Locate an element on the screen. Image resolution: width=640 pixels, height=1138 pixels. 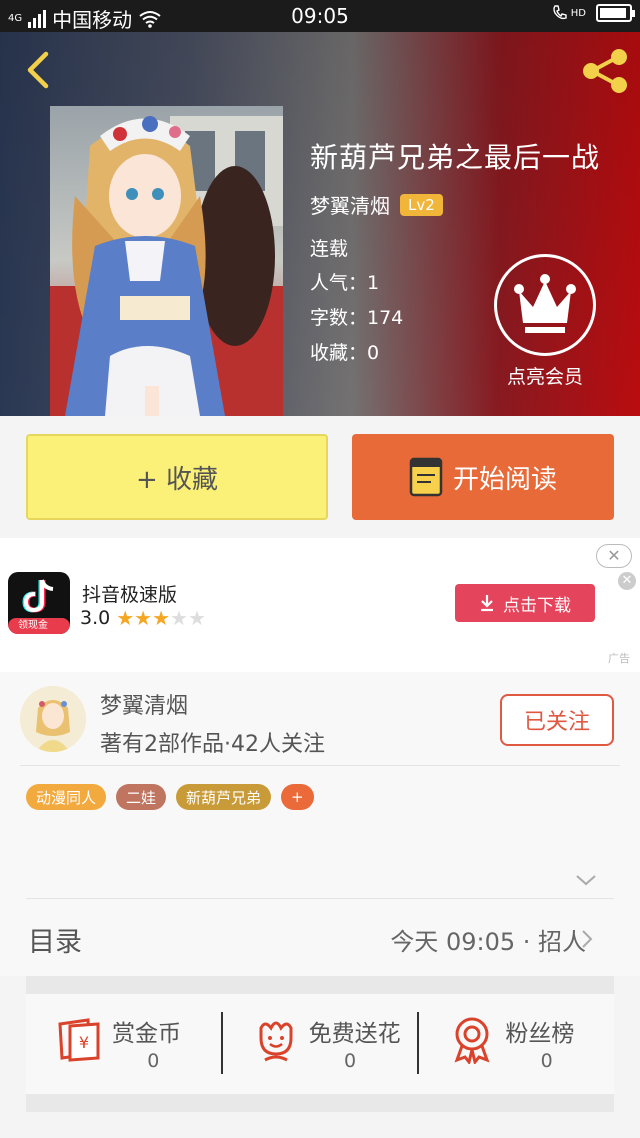
status-bar: 4G 中国移动 09:05 HD is located at coordinates (320, 16).